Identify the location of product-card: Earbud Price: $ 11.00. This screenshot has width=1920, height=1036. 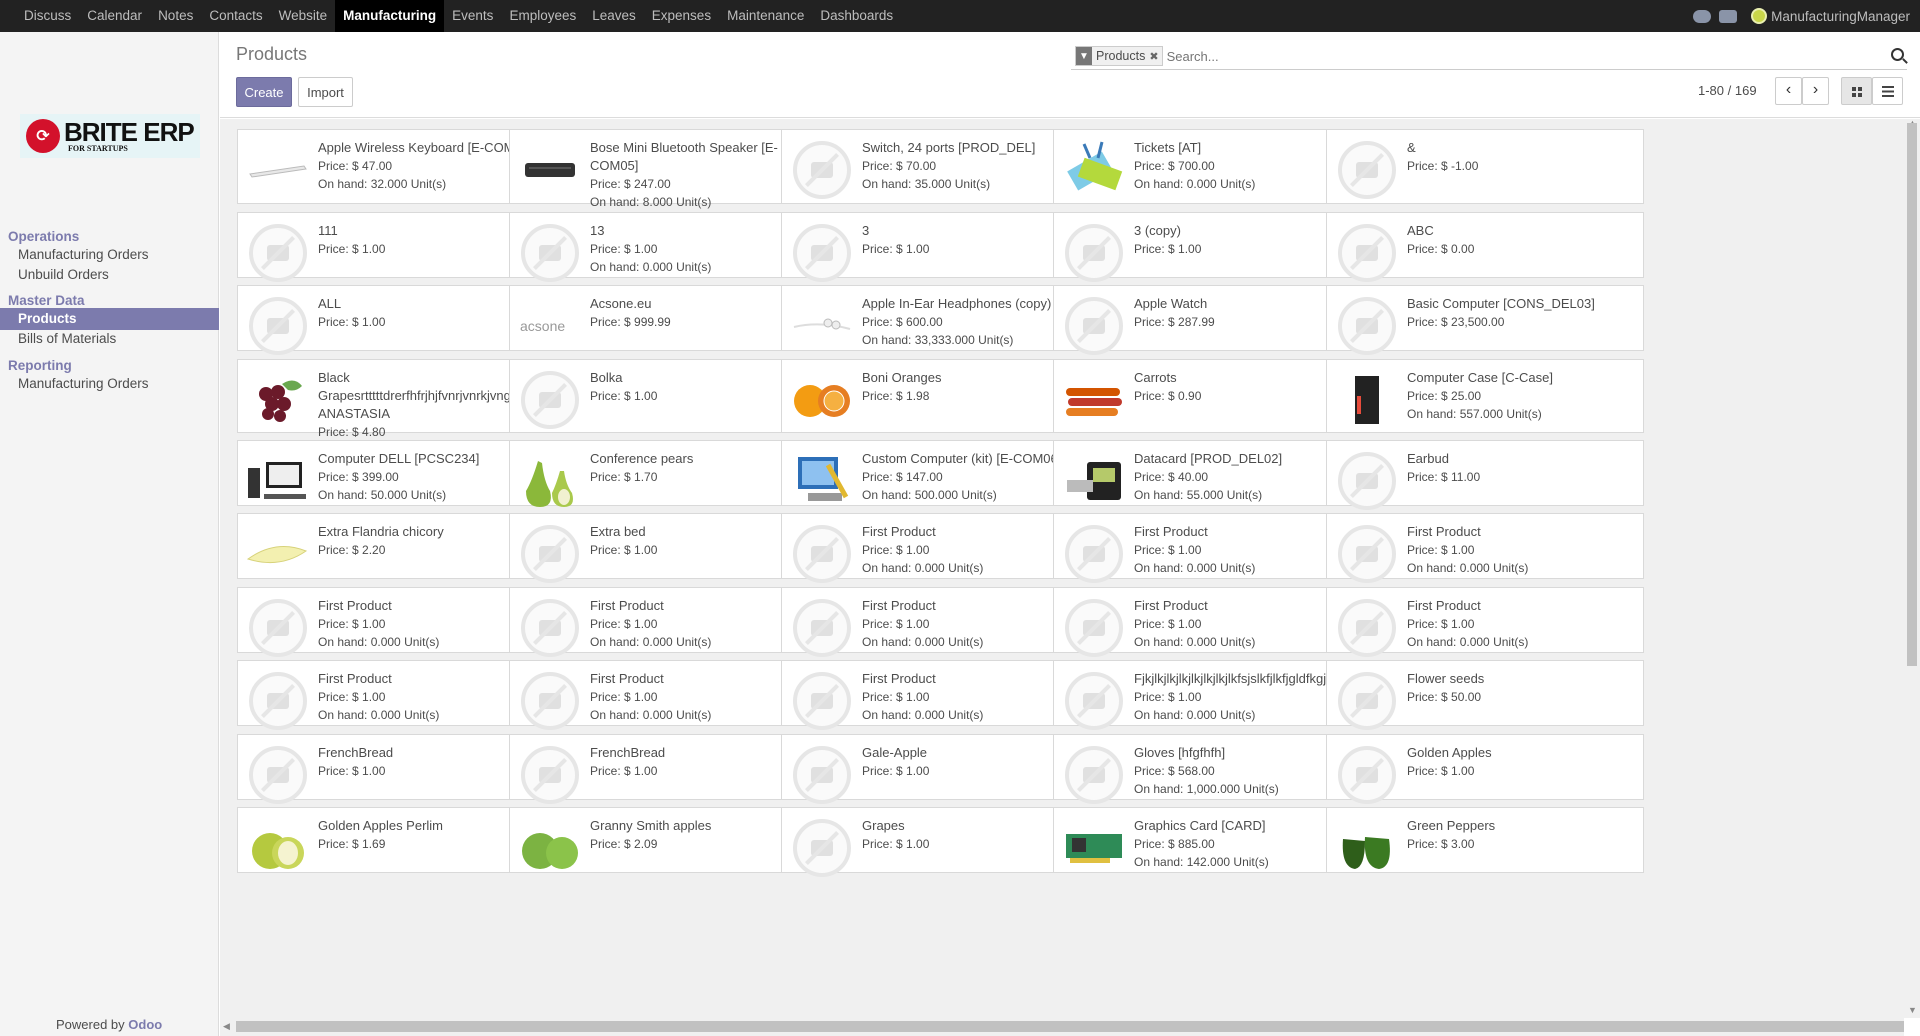
(1485, 475).